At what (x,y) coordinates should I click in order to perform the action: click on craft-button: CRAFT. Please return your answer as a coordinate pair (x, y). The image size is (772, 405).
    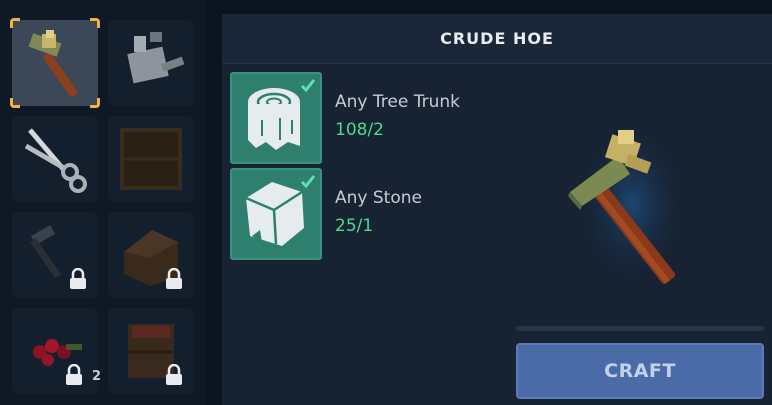
    Looking at the image, I should click on (640, 371).